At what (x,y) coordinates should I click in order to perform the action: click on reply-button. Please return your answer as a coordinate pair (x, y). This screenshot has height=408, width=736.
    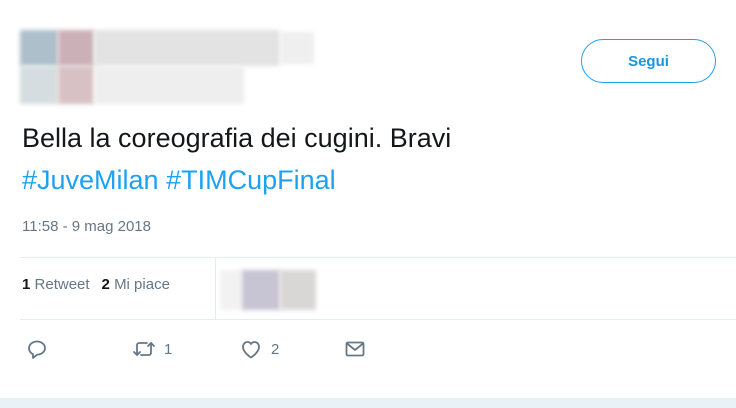
    Looking at the image, I should click on (37, 349).